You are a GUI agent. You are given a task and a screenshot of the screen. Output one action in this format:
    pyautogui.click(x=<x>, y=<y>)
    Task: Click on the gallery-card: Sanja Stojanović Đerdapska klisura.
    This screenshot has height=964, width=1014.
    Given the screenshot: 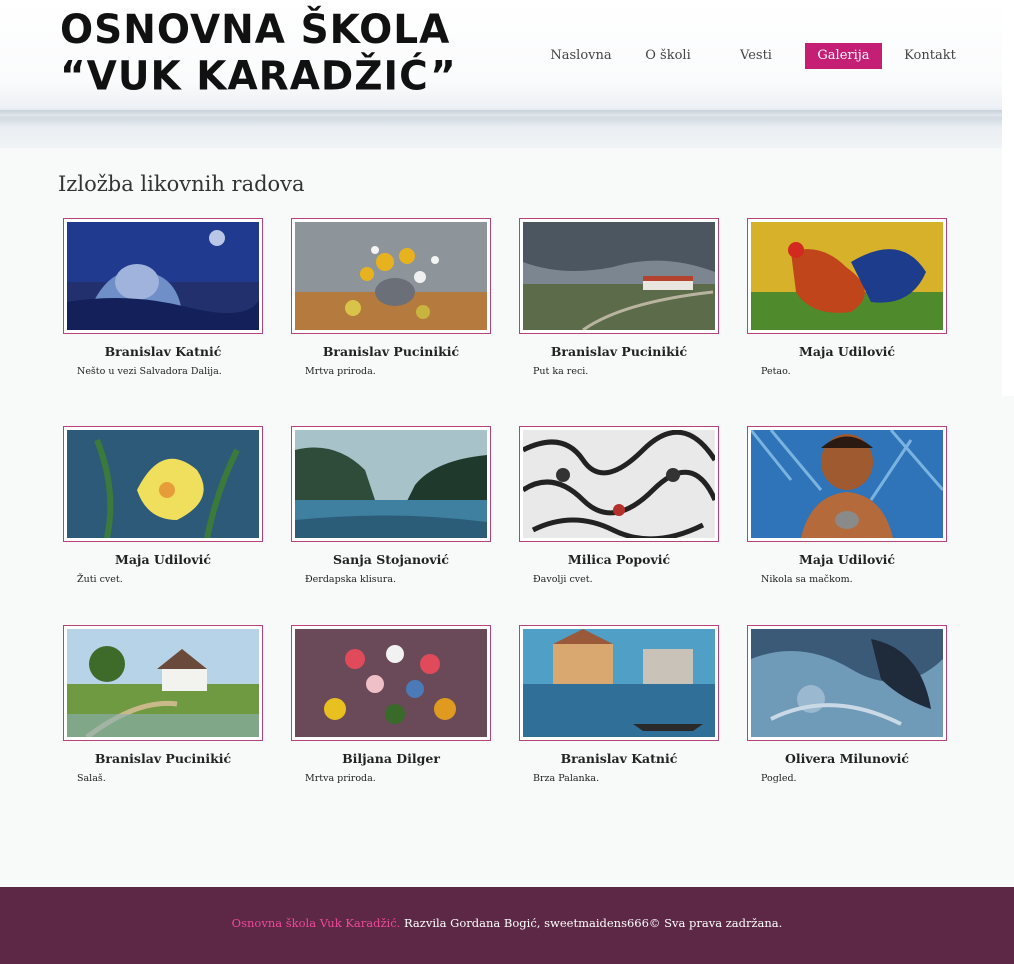 What is the action you would take?
    pyautogui.click(x=397, y=511)
    